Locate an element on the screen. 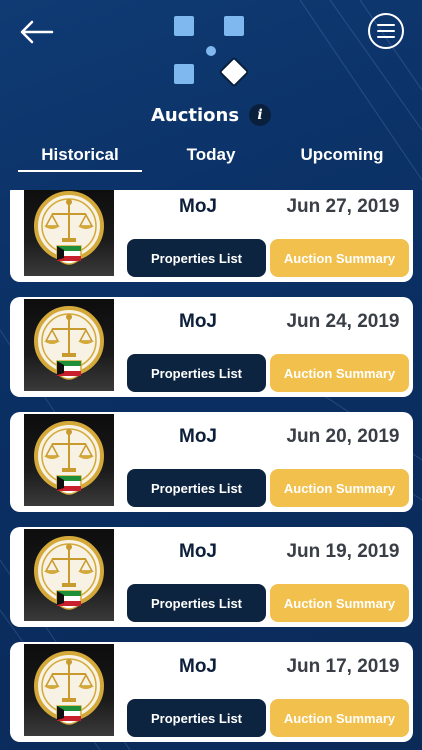 Image resolution: width=422 pixels, height=750 pixels. back-arrow-icon is located at coordinates (37, 32).